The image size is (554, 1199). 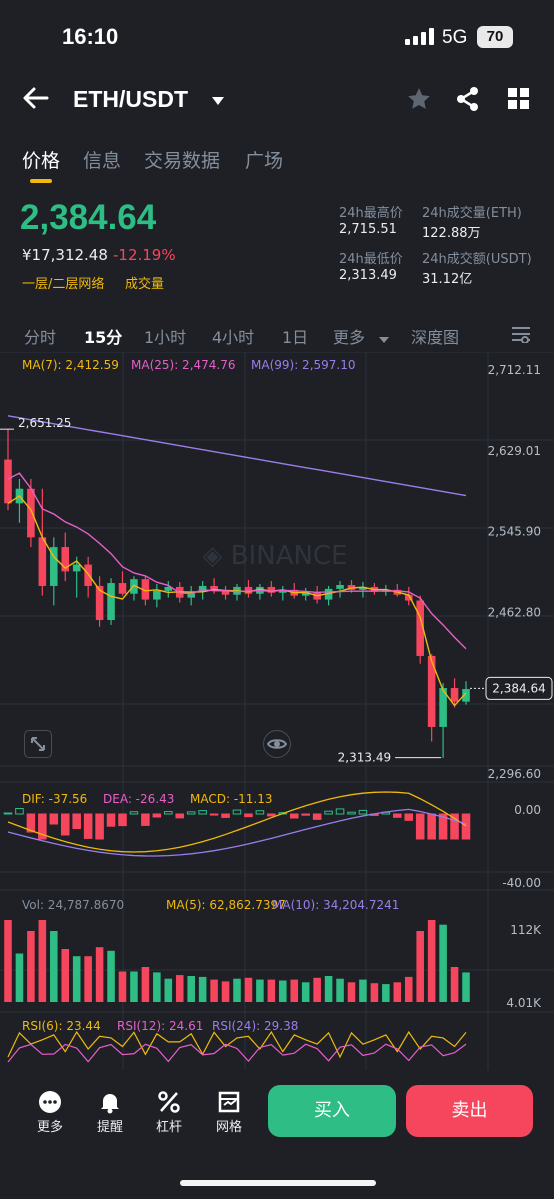 I want to click on ma99-label: MA(99): 2,597.10, so click(x=303, y=365).